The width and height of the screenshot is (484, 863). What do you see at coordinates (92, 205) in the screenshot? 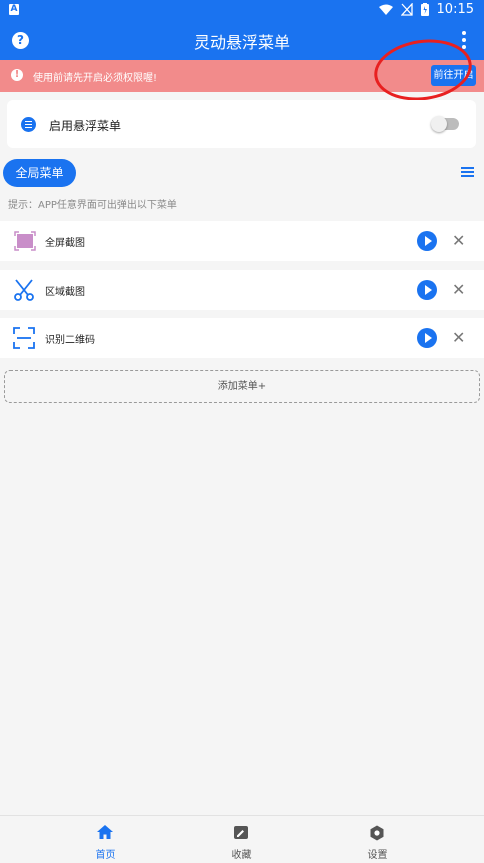
I see `hint-text: 提示：APP任意界面可出弹出以下菜单` at bounding box center [92, 205].